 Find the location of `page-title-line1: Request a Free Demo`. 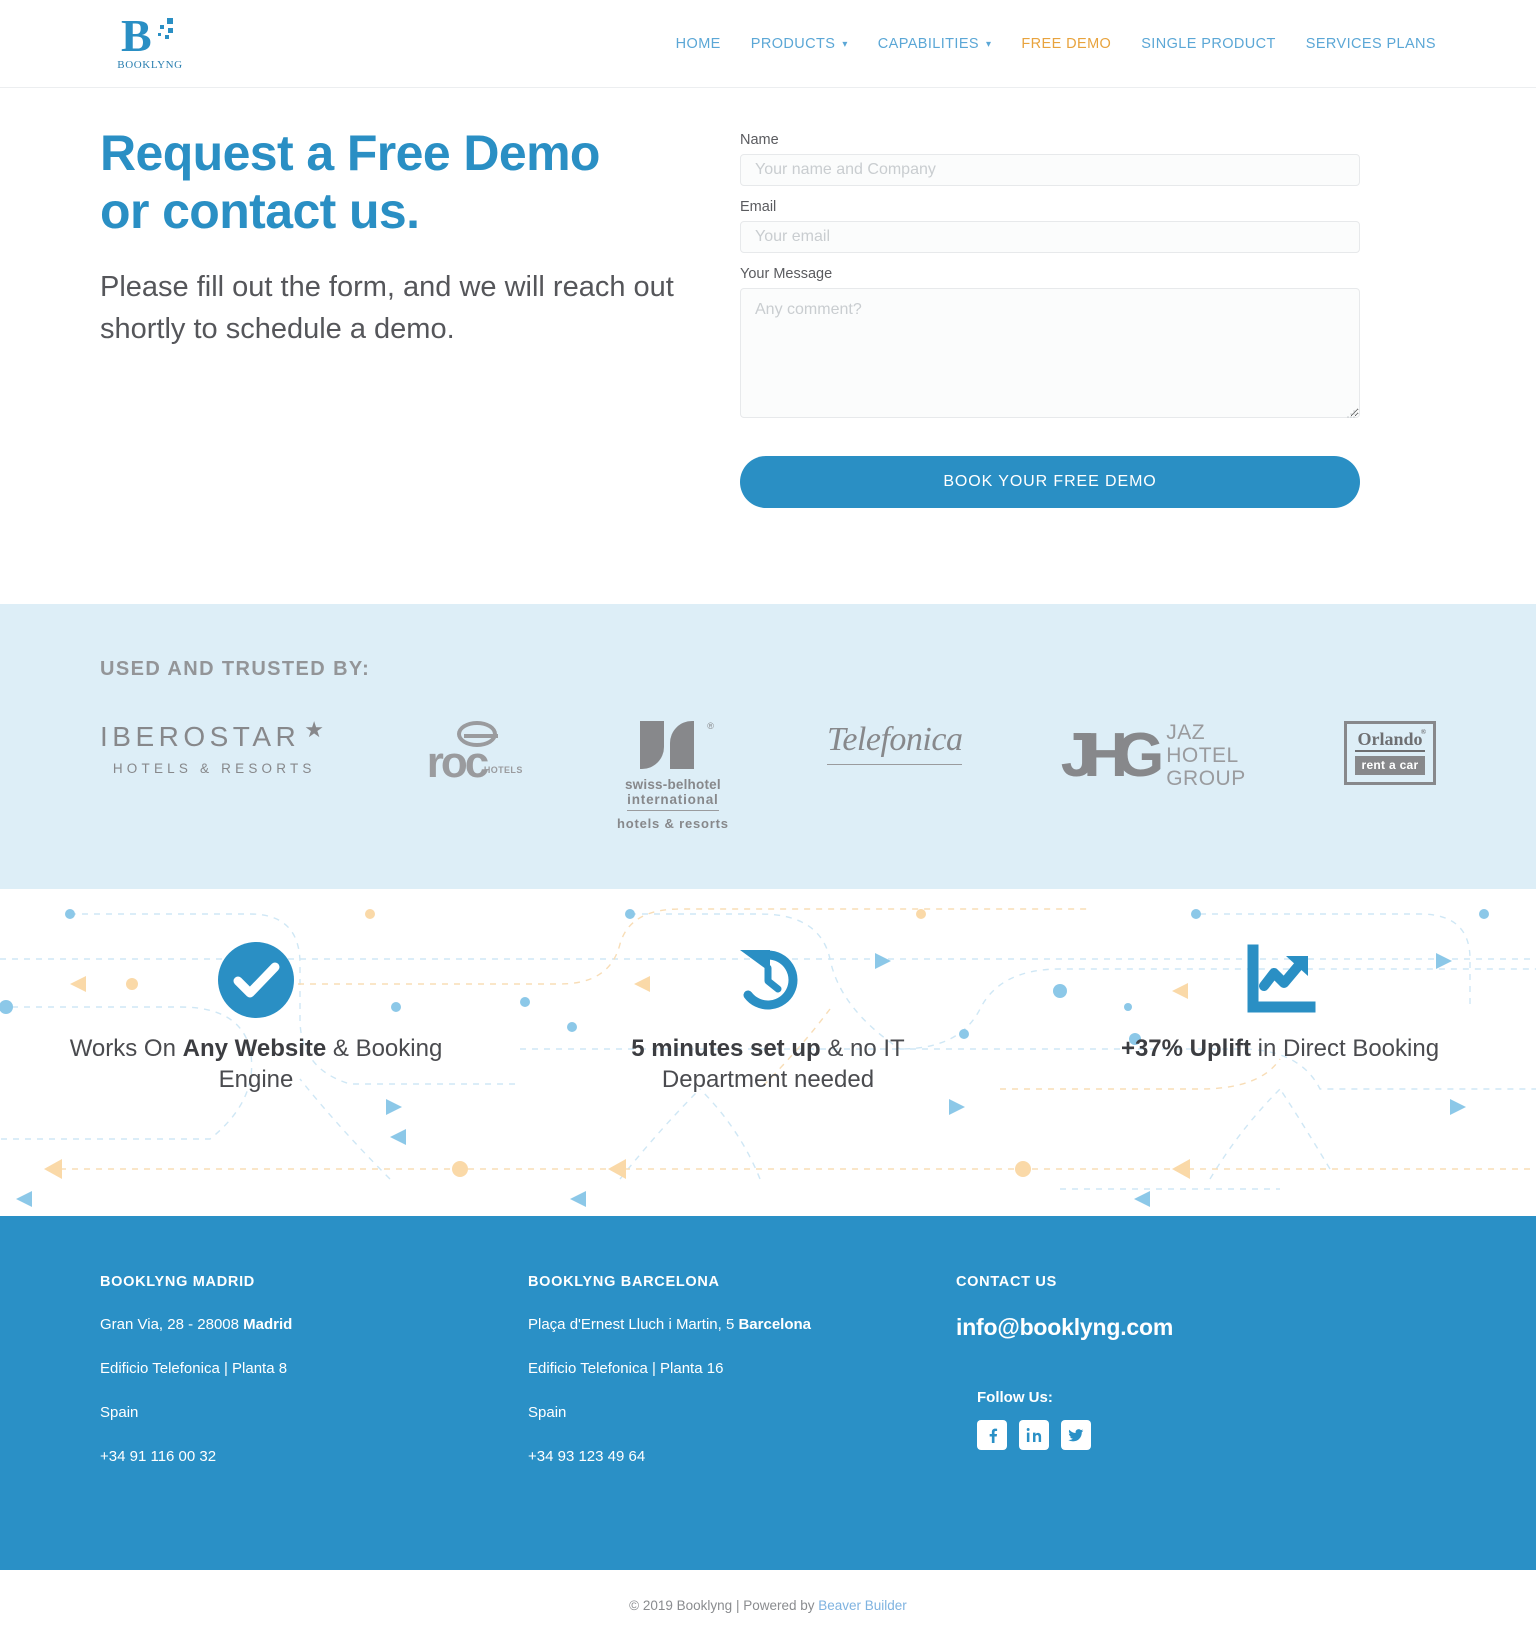

page-title-line1: Request a Free Demo is located at coordinates (350, 153).